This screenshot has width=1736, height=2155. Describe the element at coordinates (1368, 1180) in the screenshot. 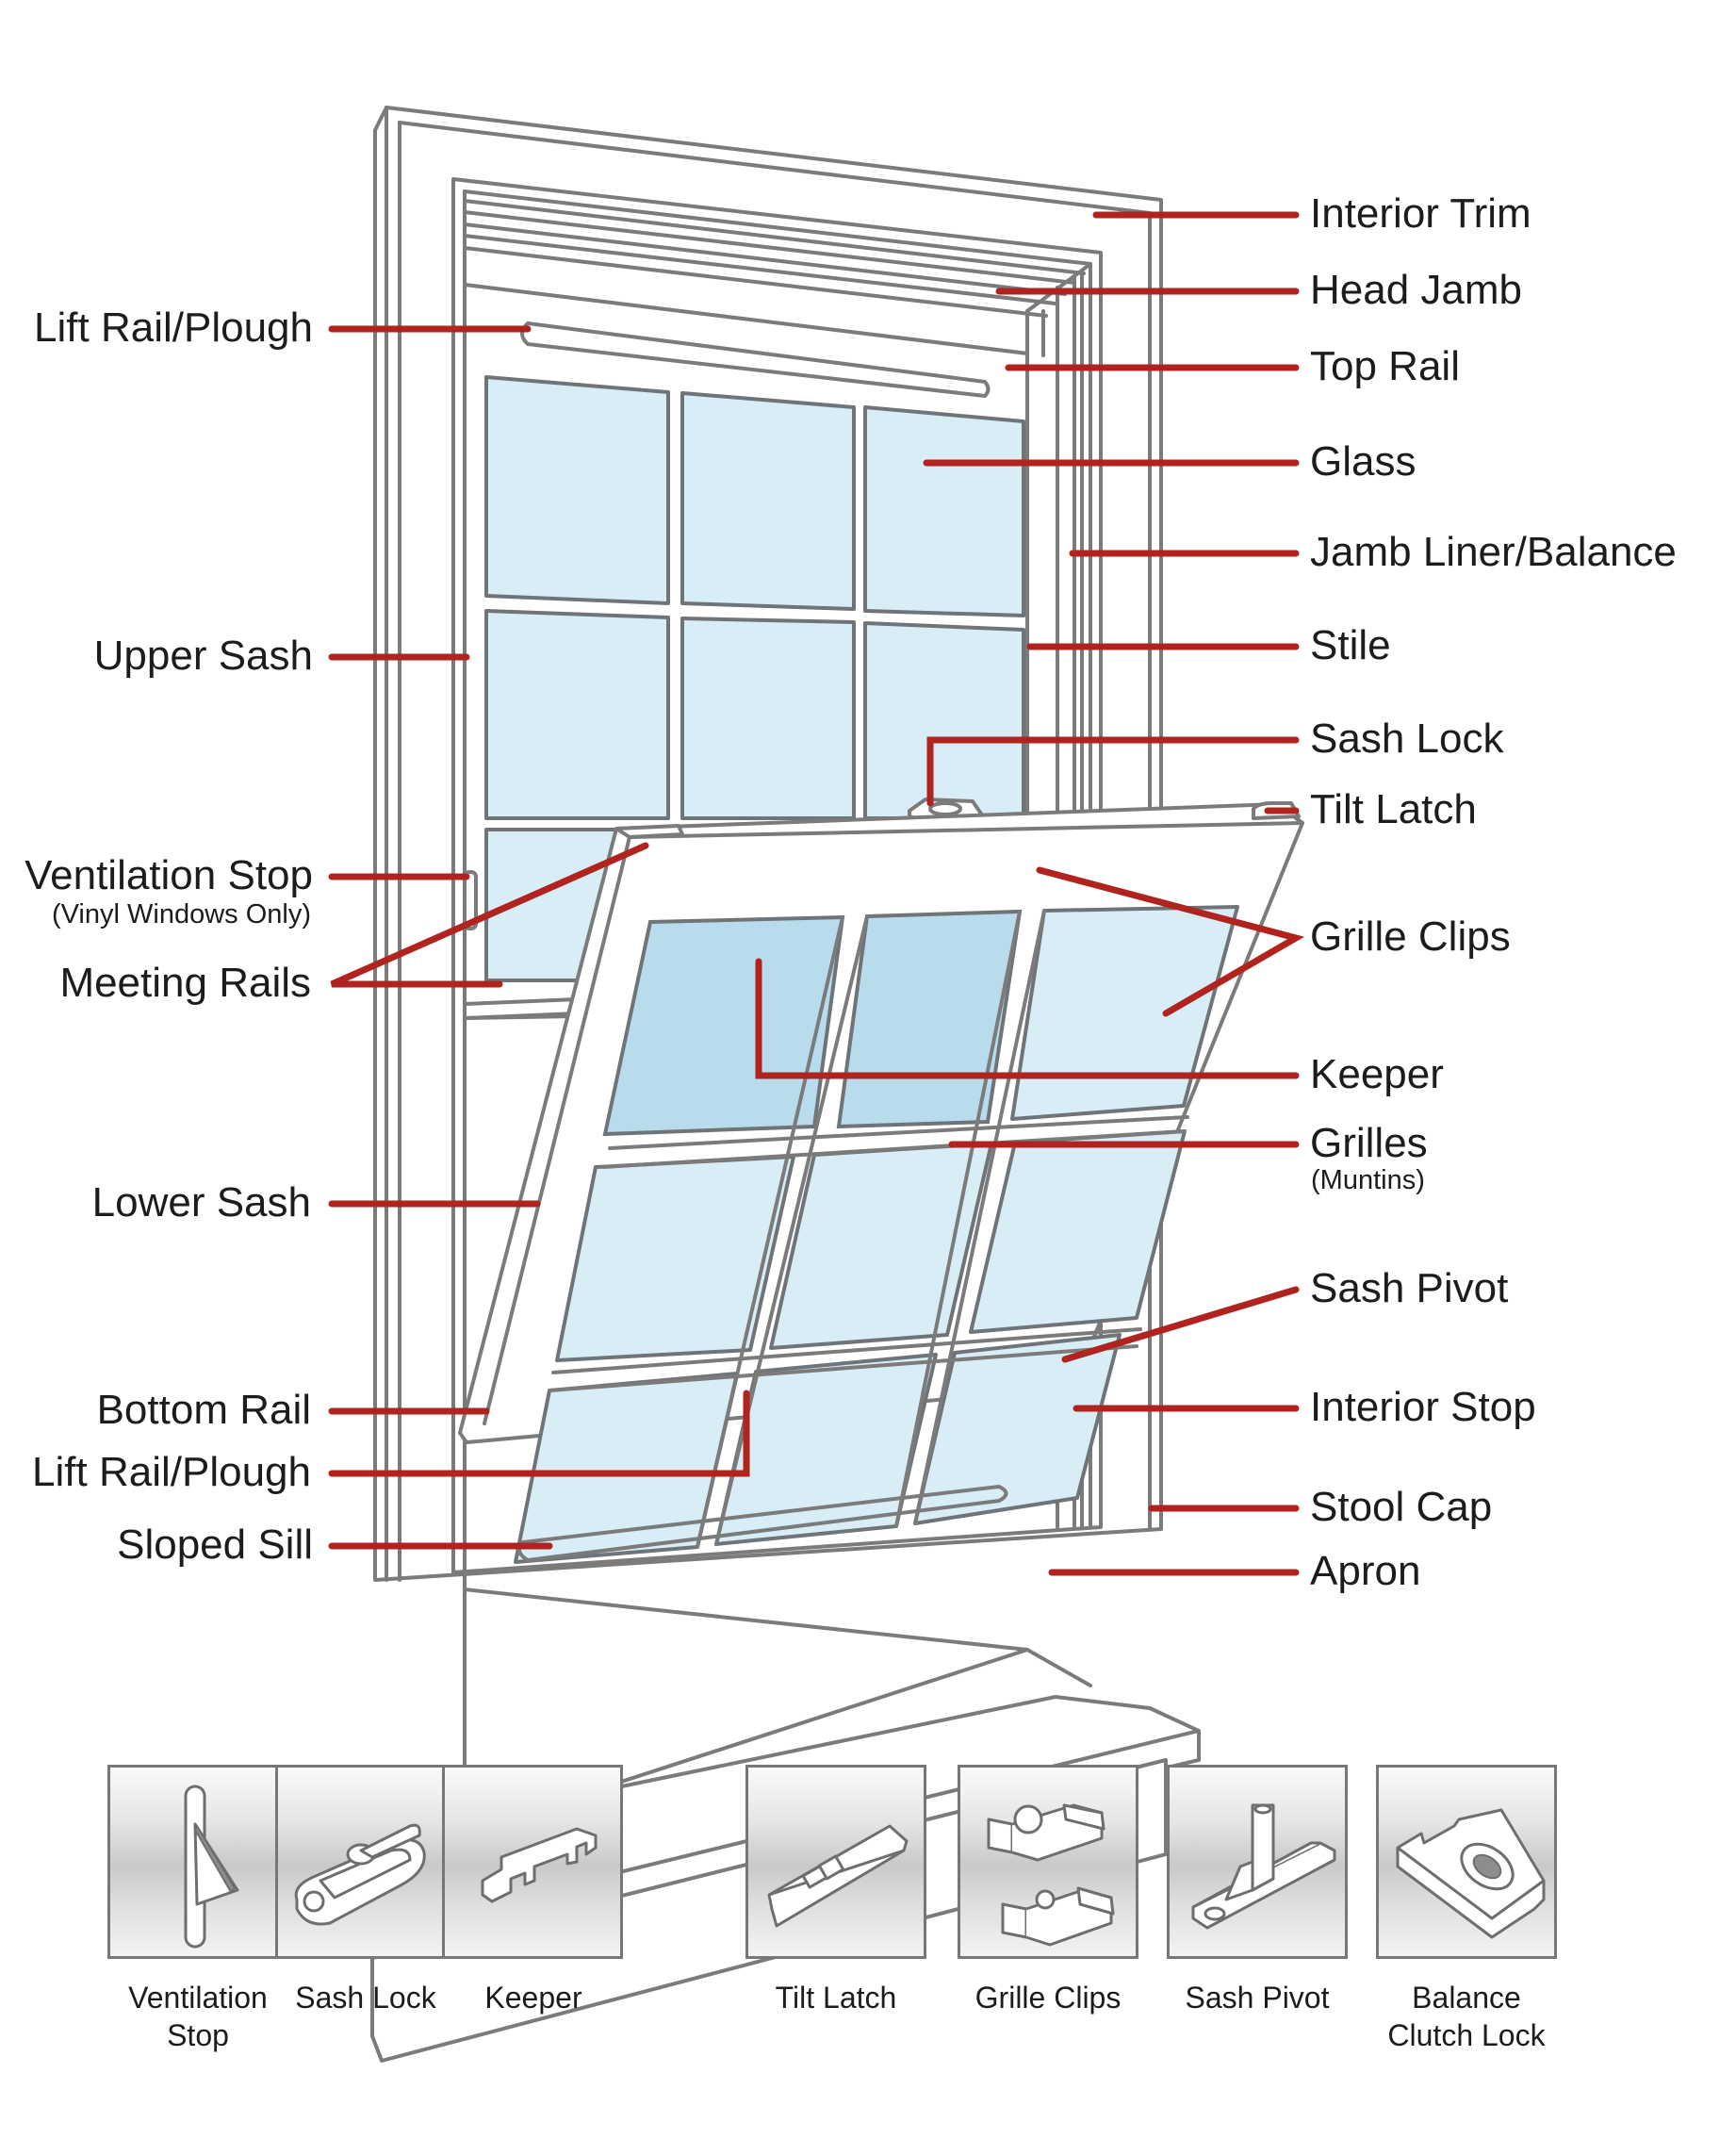

I see `label-grilles-sub: (Muntins)` at that location.